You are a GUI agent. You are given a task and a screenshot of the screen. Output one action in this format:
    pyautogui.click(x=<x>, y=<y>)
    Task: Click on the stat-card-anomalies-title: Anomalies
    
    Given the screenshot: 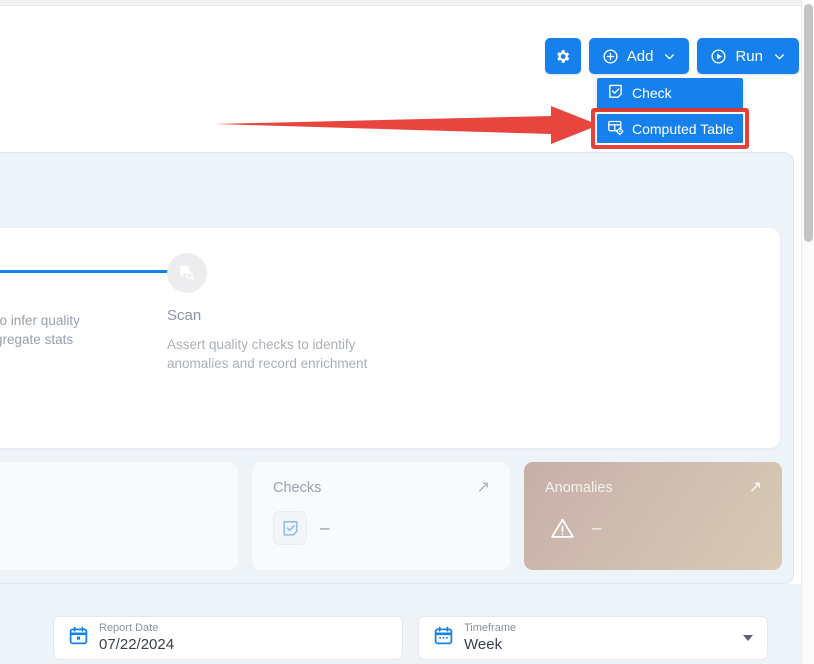 What is the action you would take?
    pyautogui.click(x=579, y=488)
    